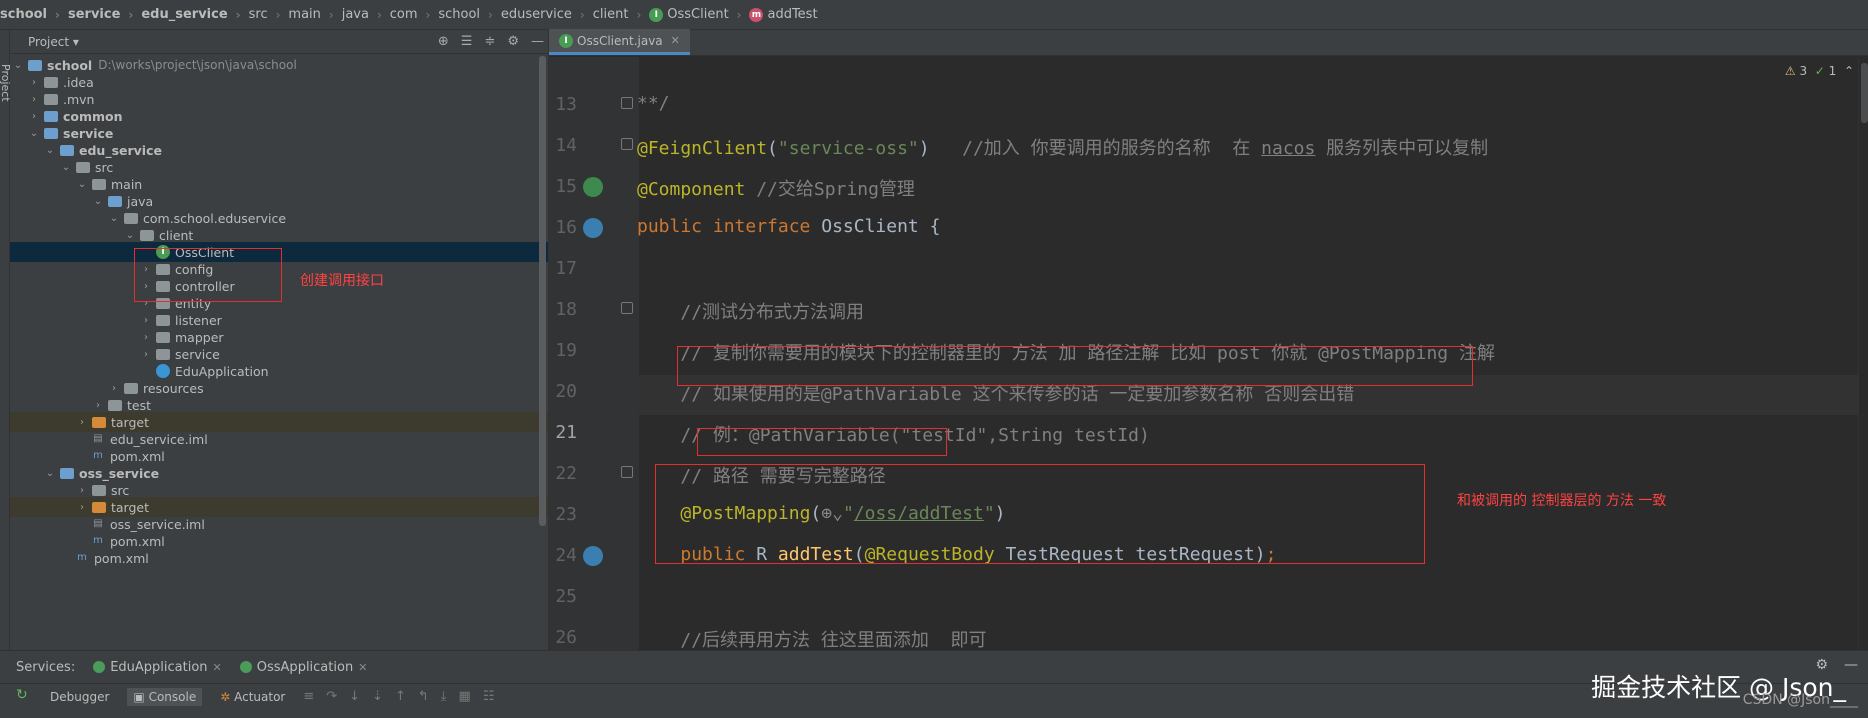  Describe the element at coordinates (79, 697) in the screenshot. I see `tab-debugger: Debugger` at that location.